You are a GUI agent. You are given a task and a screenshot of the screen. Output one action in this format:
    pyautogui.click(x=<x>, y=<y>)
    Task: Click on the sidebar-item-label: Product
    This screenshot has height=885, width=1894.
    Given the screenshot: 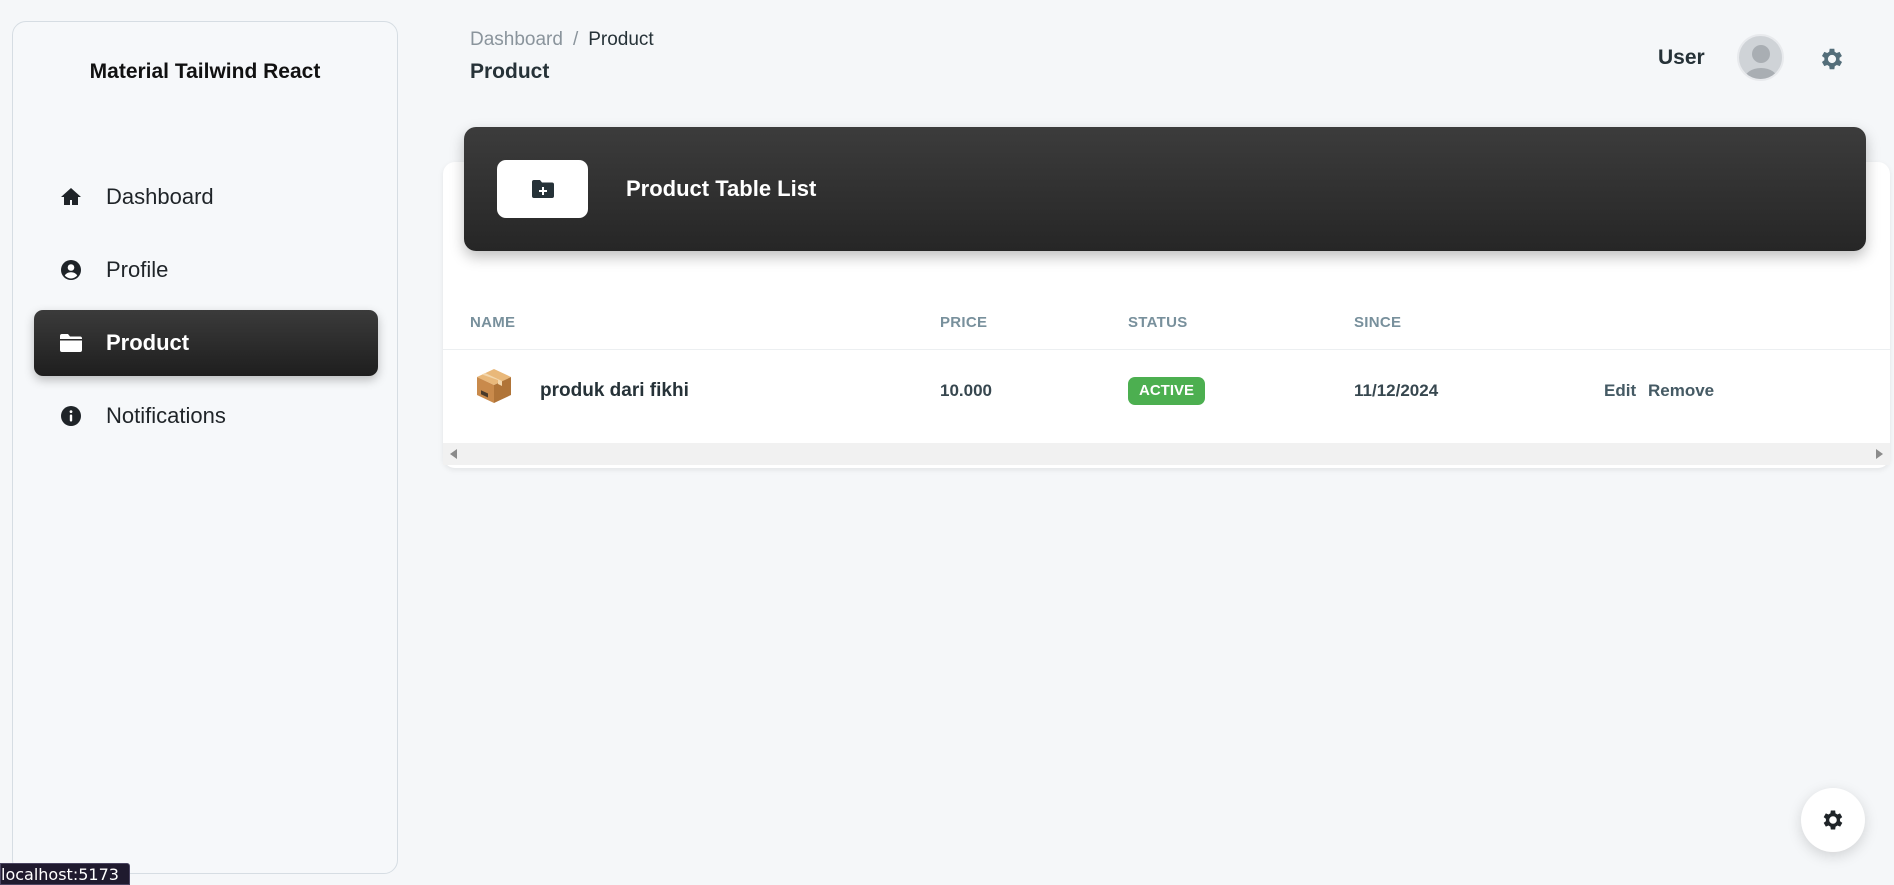 What is the action you would take?
    pyautogui.click(x=148, y=342)
    